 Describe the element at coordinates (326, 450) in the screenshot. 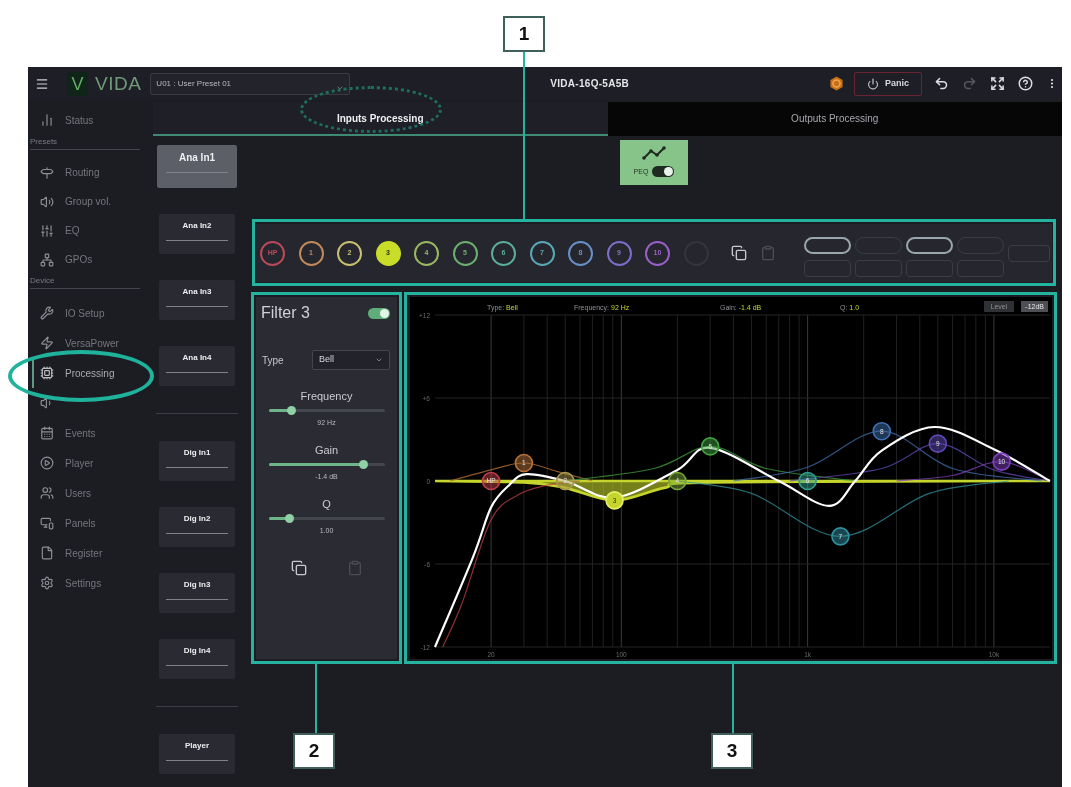

I see `slider-label: Gain` at that location.